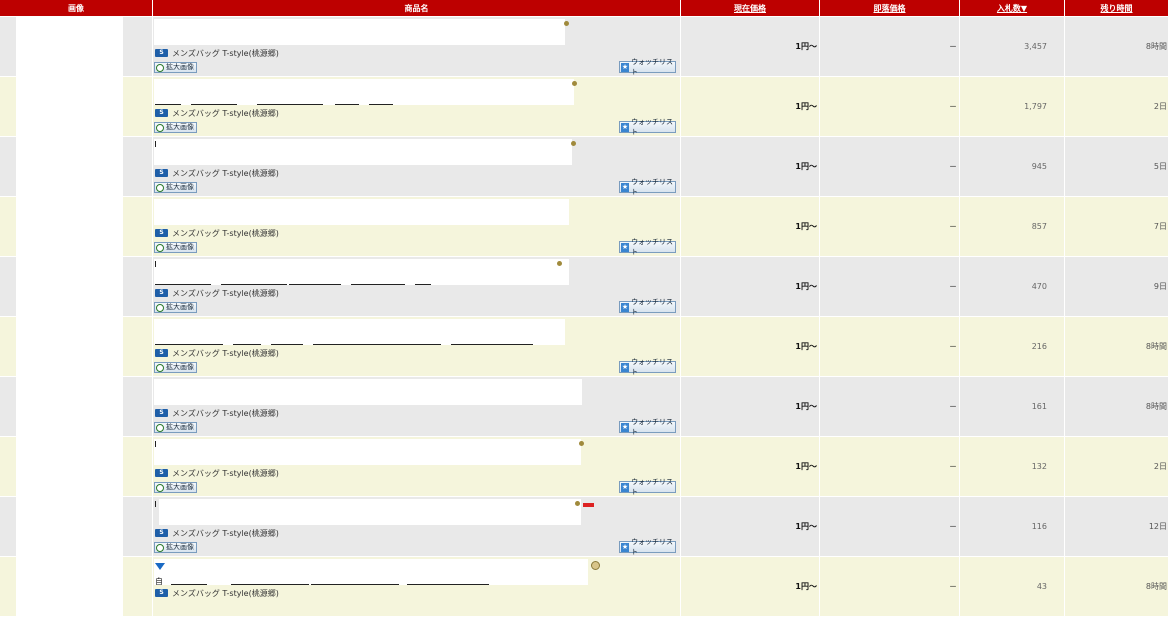 This screenshot has height=617, width=1169. Describe the element at coordinates (416, 587) in the screenshot. I see `item-name-cell: 自 S メンズバッグ T-style(桃源郷)` at that location.